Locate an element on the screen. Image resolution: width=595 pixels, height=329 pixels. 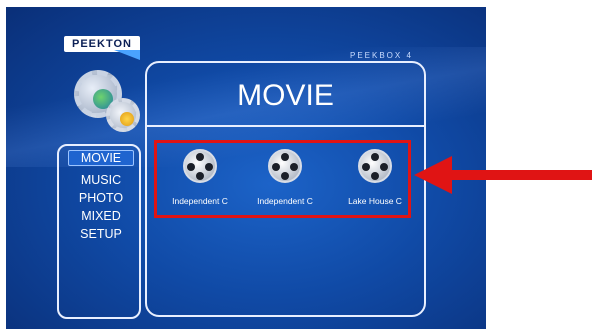
menu-item-setup: SETUP is located at coordinates (101, 234).